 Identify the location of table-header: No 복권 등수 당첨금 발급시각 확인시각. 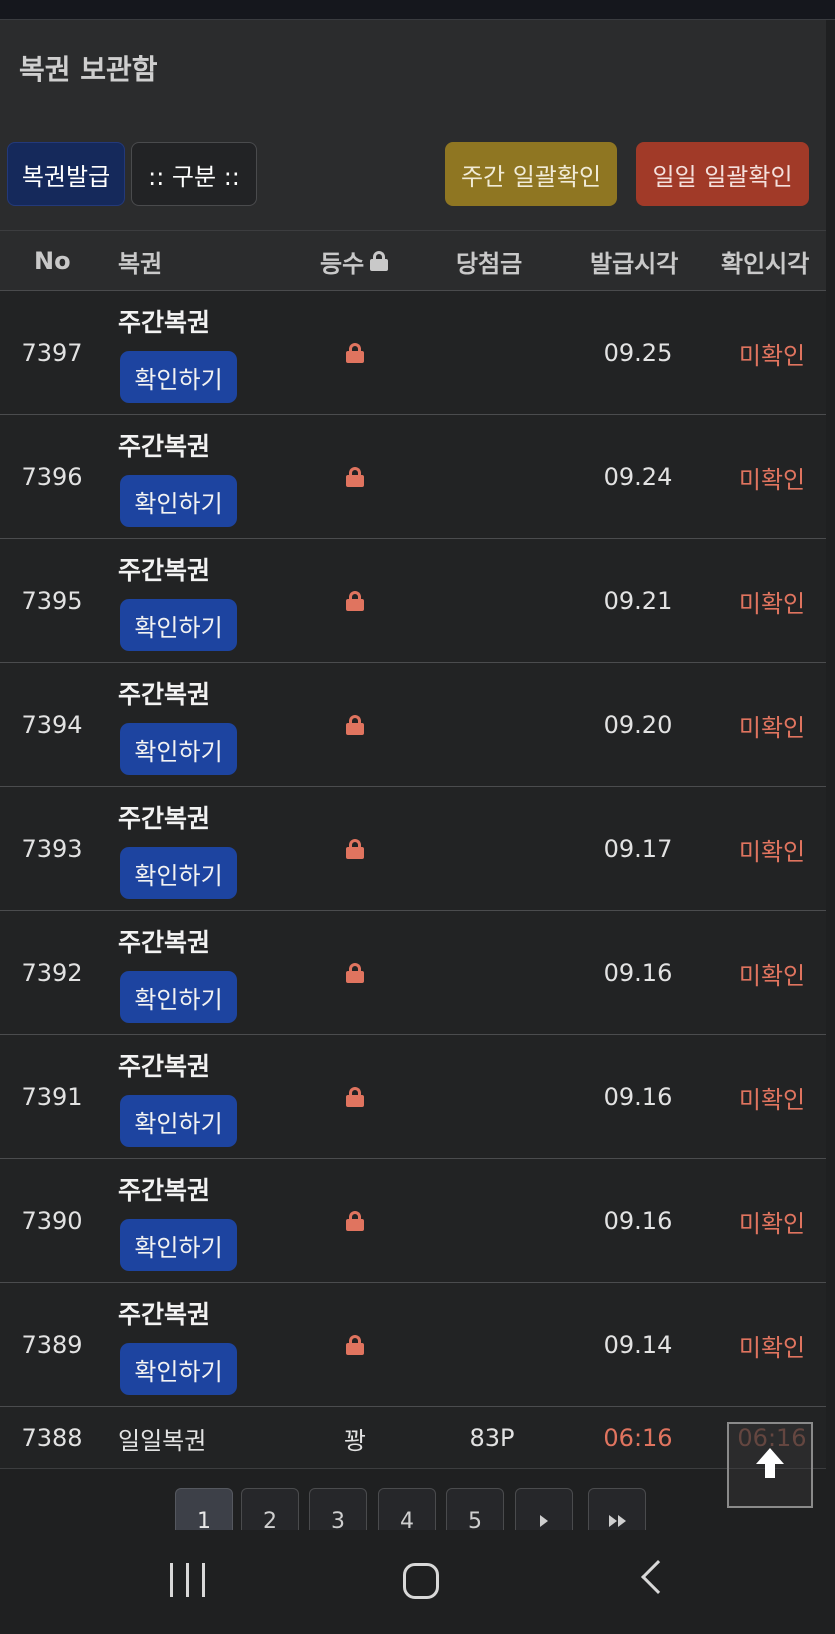
(413, 260).